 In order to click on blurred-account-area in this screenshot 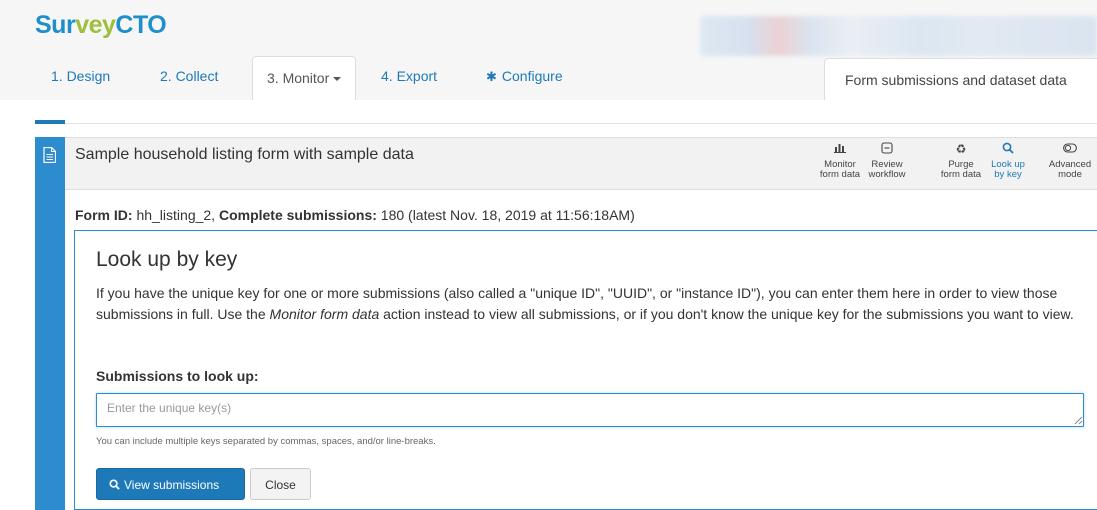, I will do `click(898, 36)`.